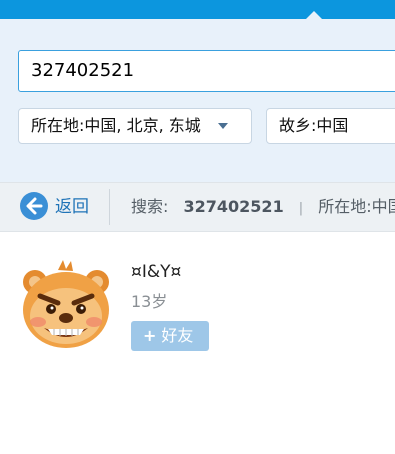 Image resolution: width=395 pixels, height=454 pixels. What do you see at coordinates (330, 126) in the screenshot?
I see `hometown-select: 故乡:中国` at bounding box center [330, 126].